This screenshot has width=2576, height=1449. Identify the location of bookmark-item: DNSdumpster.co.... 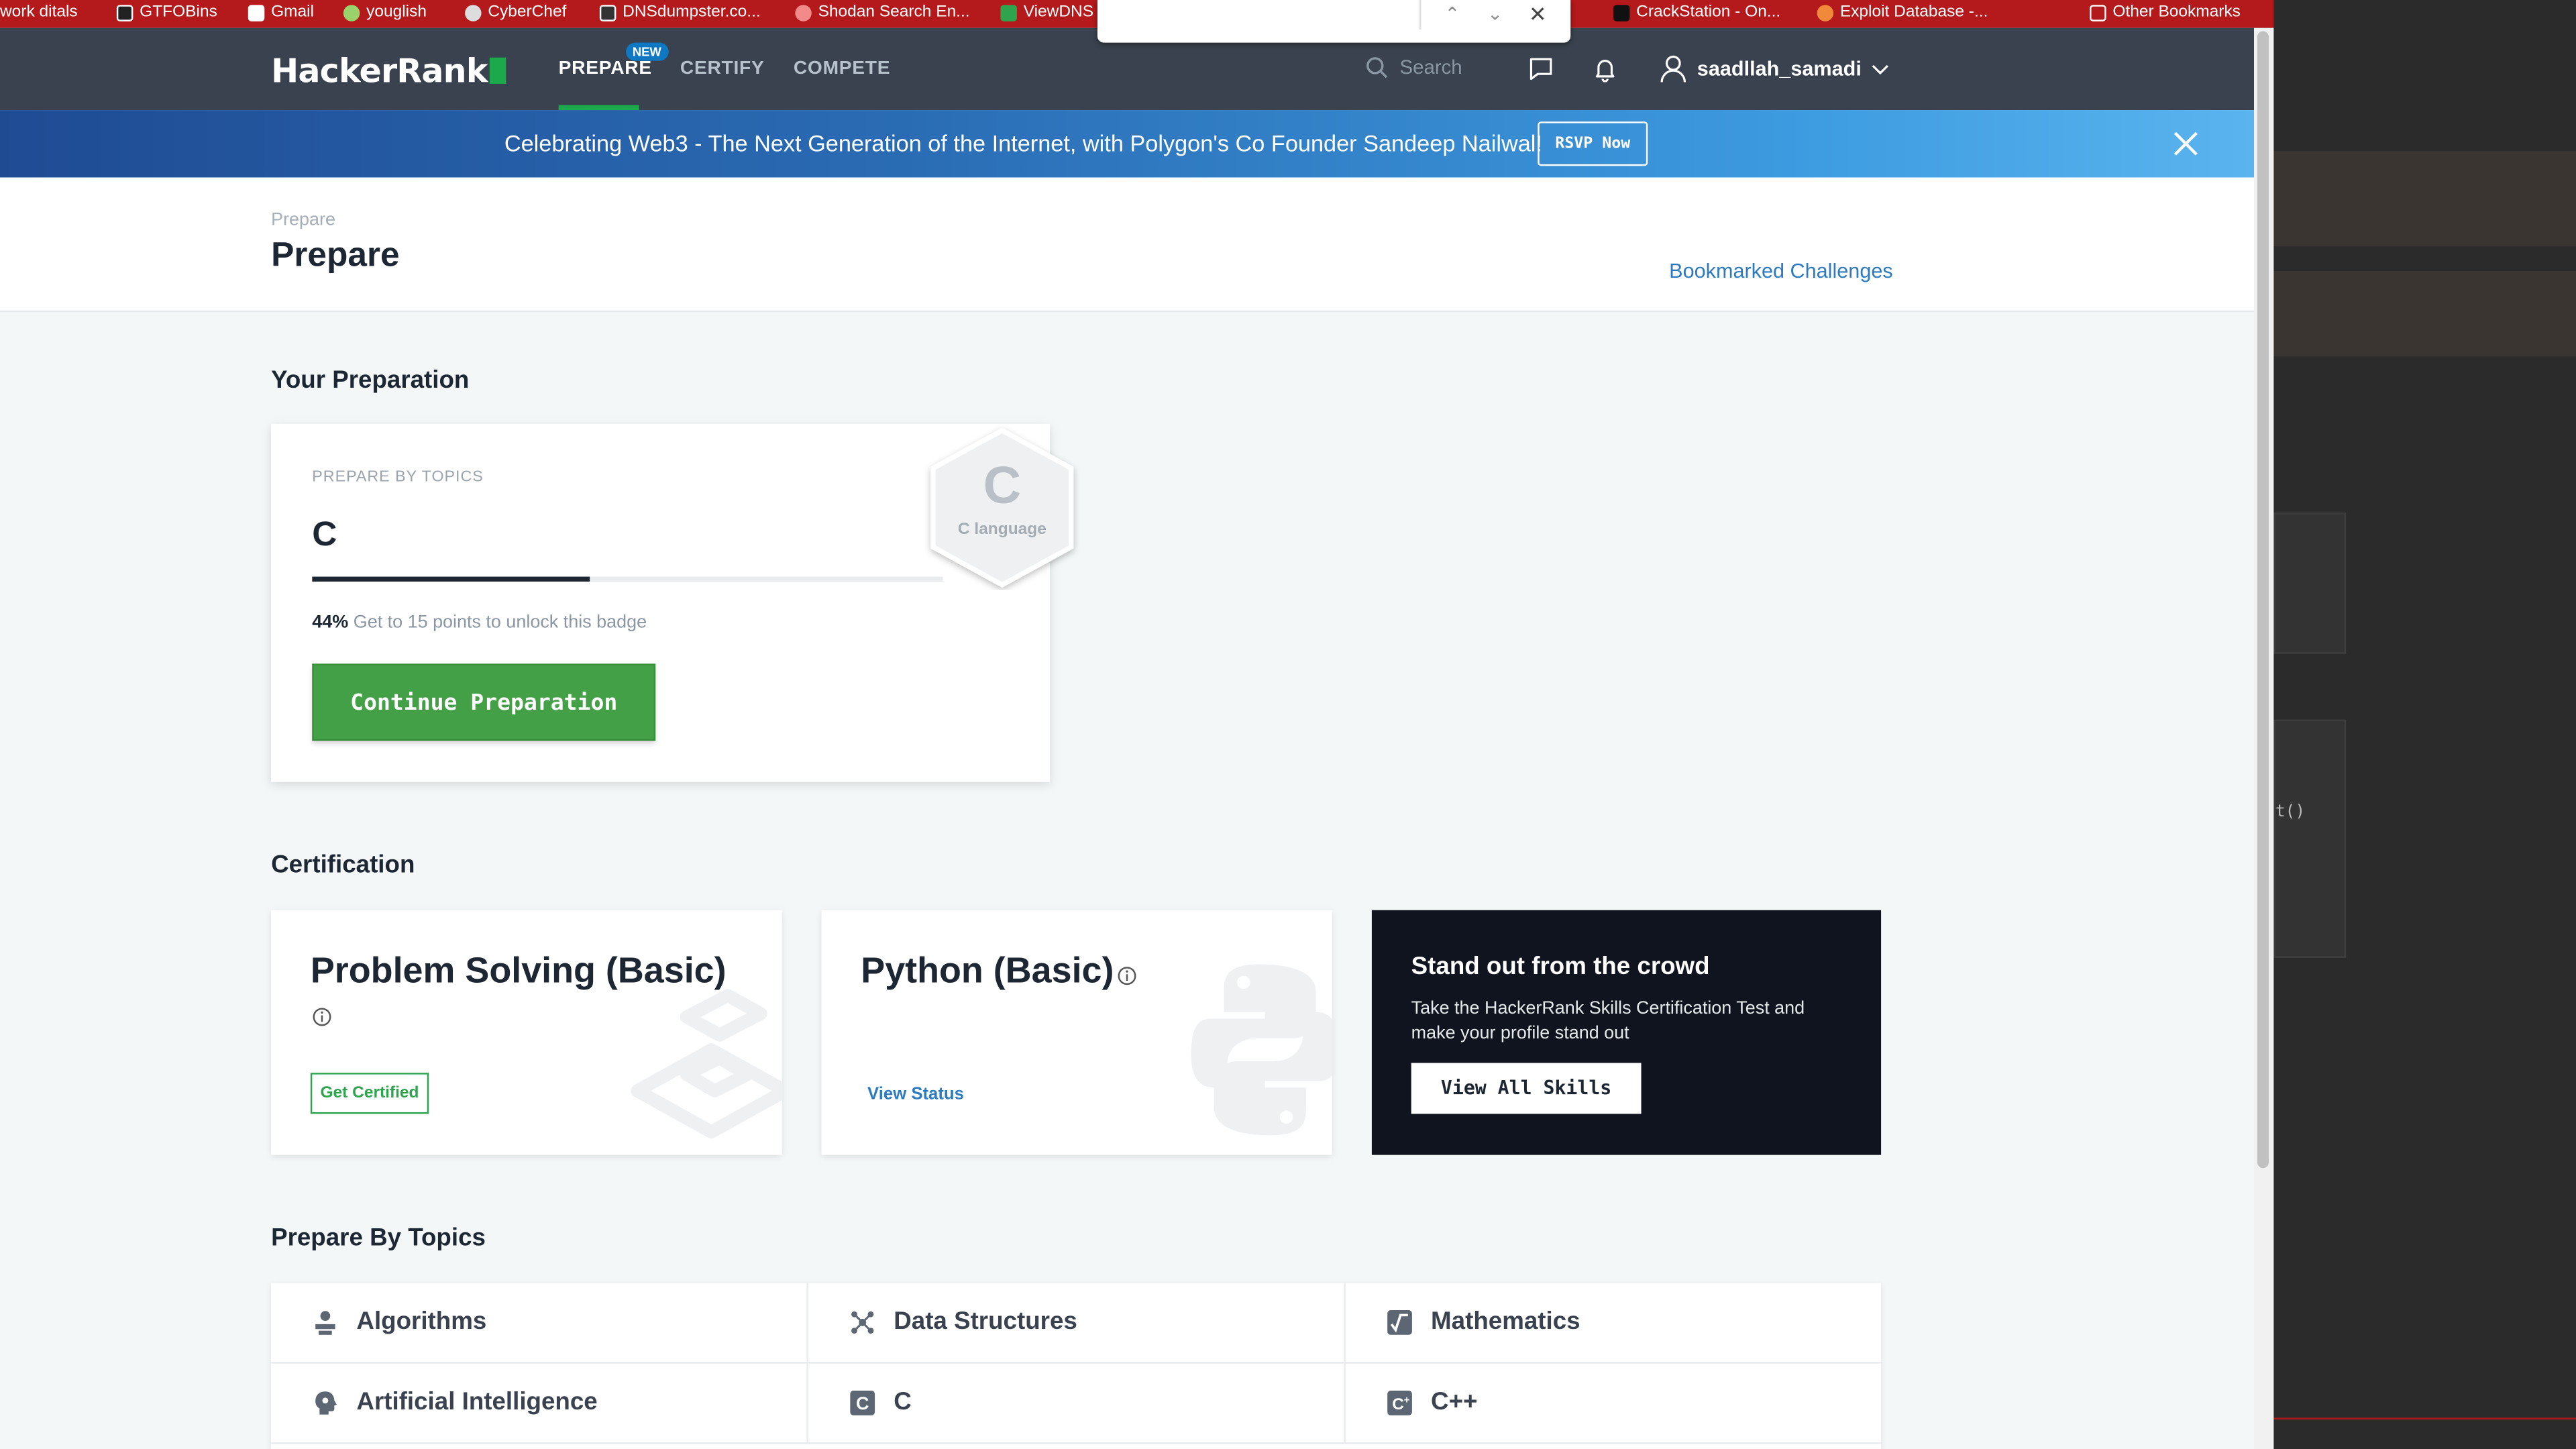
(680, 13).